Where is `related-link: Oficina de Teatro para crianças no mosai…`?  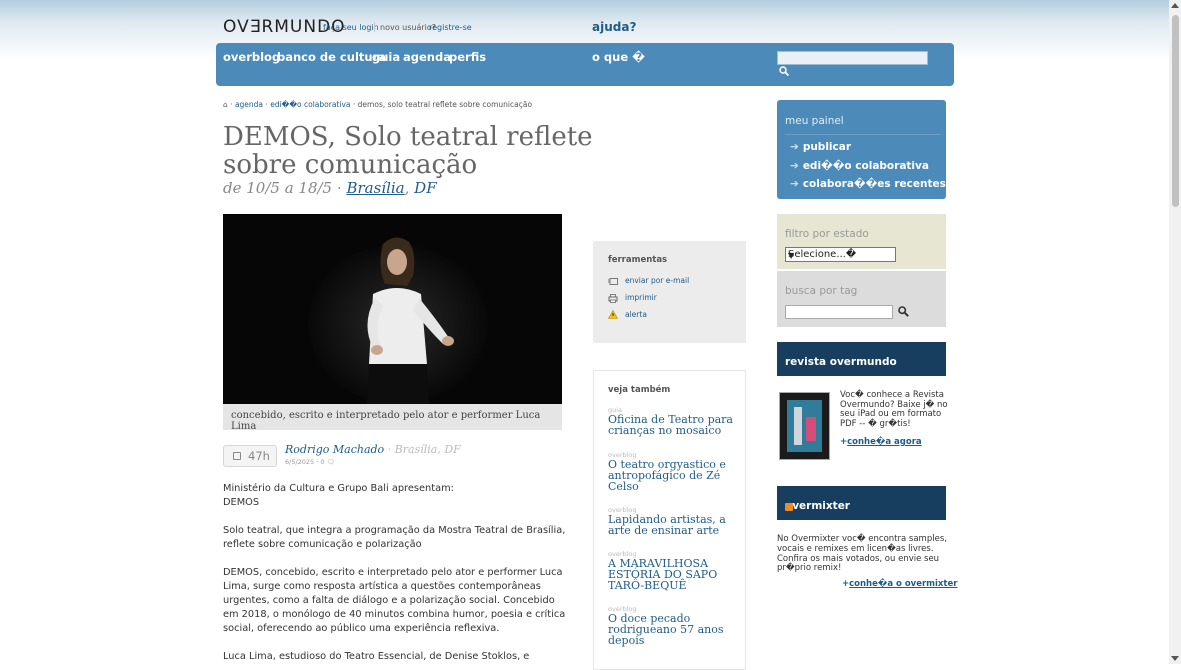 related-link: Oficina de Teatro para crianças no mosai… is located at coordinates (674, 425).